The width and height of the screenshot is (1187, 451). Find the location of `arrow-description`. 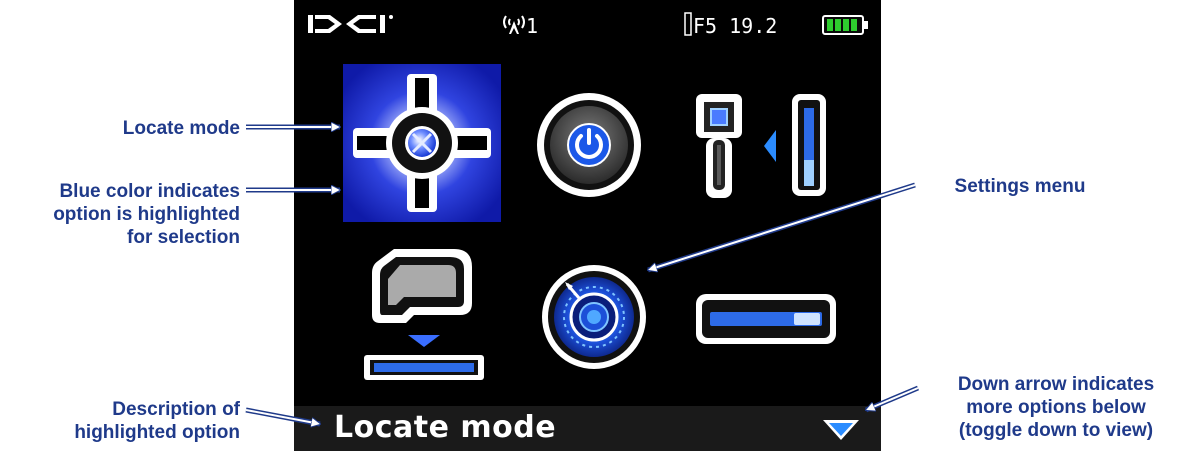

arrow-description is located at coordinates (282, 415).